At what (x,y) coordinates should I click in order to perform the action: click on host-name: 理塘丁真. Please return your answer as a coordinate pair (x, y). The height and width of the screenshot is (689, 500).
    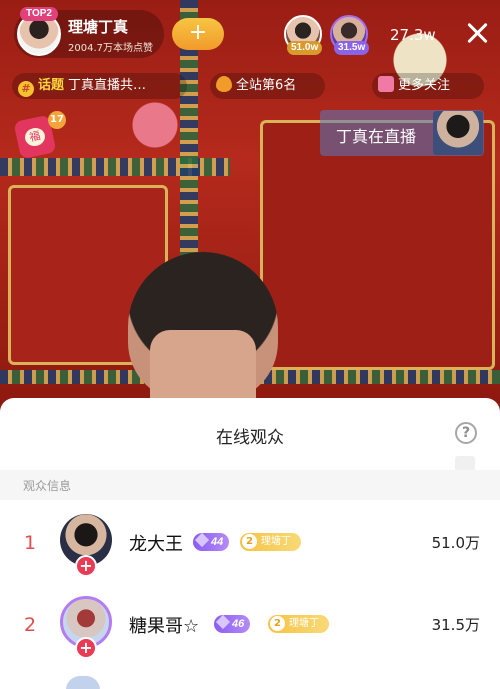
    Looking at the image, I should click on (98, 26).